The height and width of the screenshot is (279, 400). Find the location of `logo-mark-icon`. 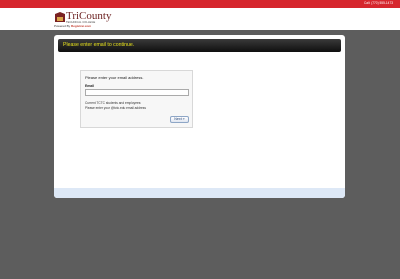

logo-mark-icon is located at coordinates (60, 17).